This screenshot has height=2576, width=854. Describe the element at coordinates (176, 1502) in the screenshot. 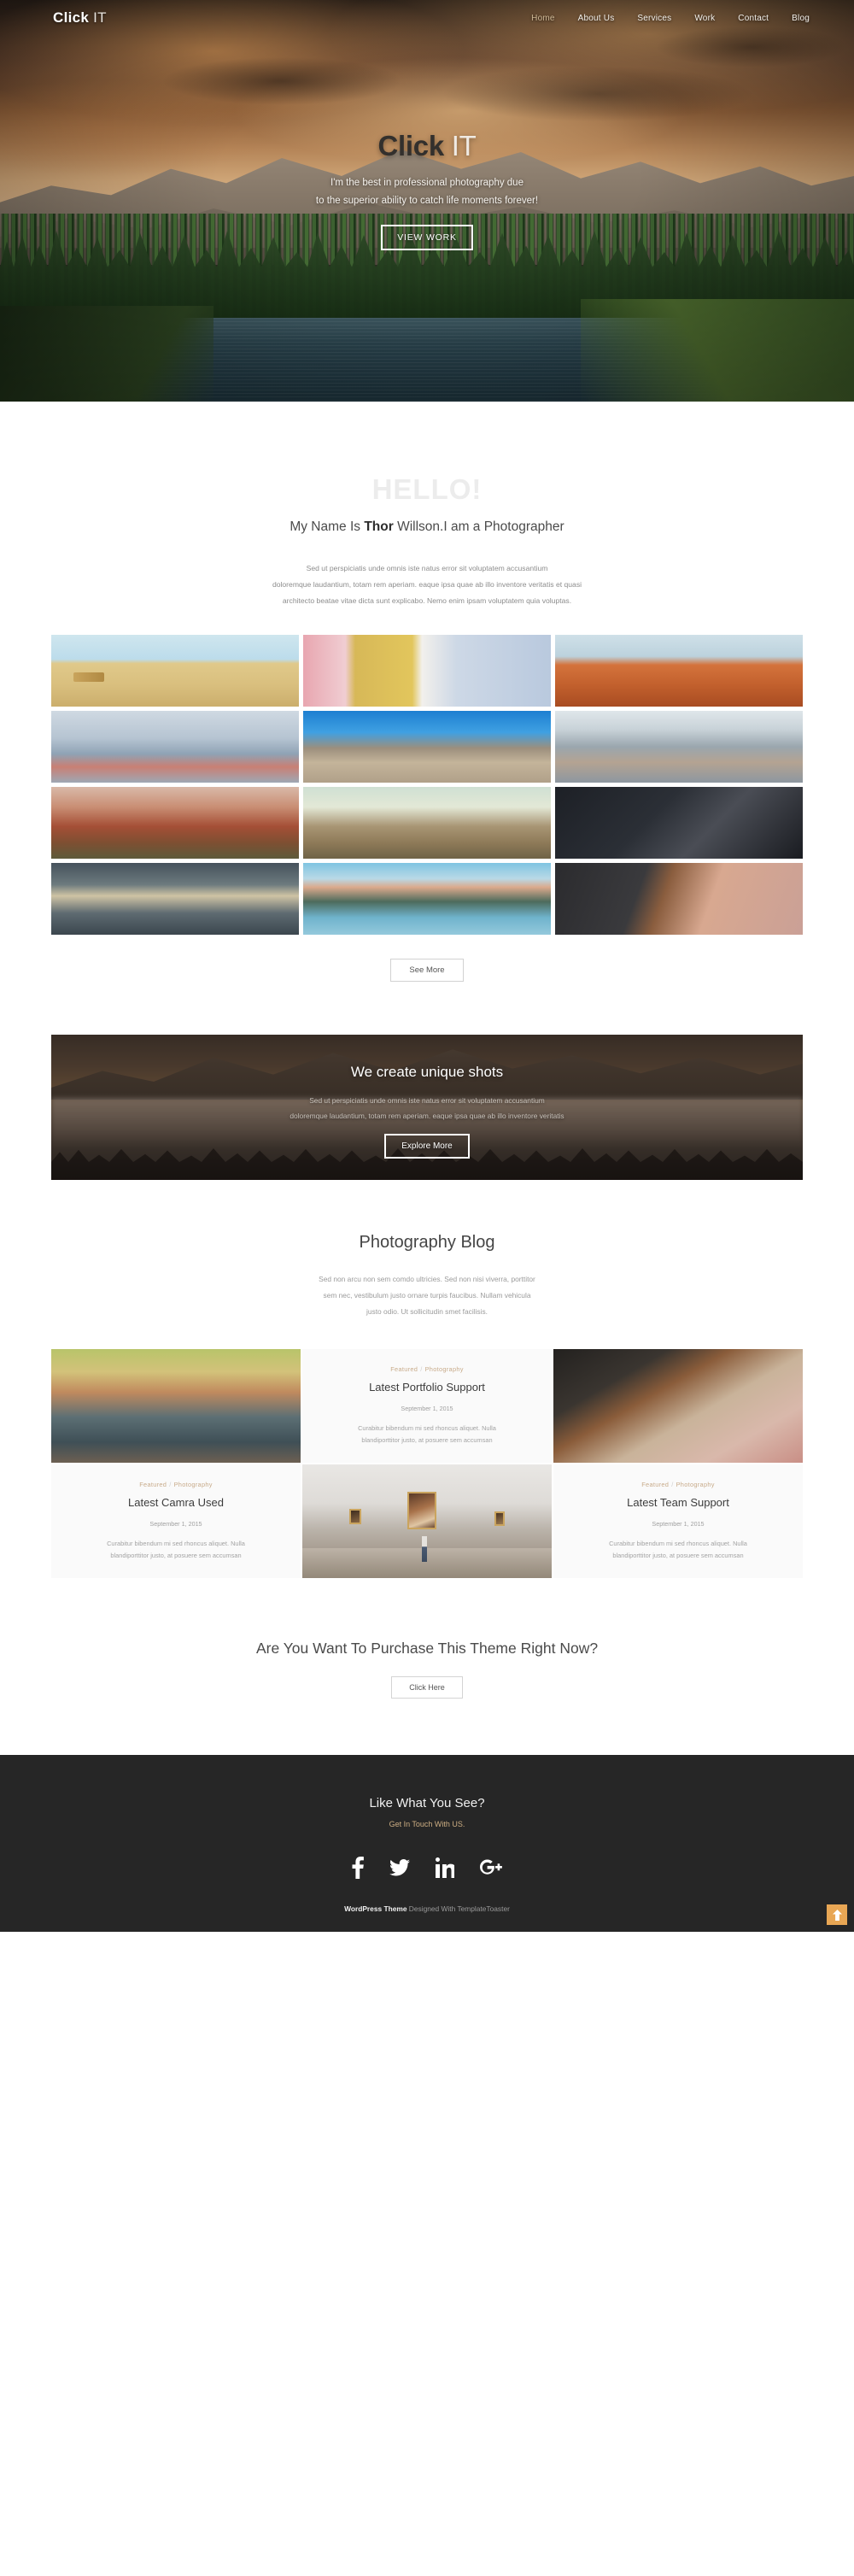

I see `blog-post-heading: Latest Camra Used` at that location.